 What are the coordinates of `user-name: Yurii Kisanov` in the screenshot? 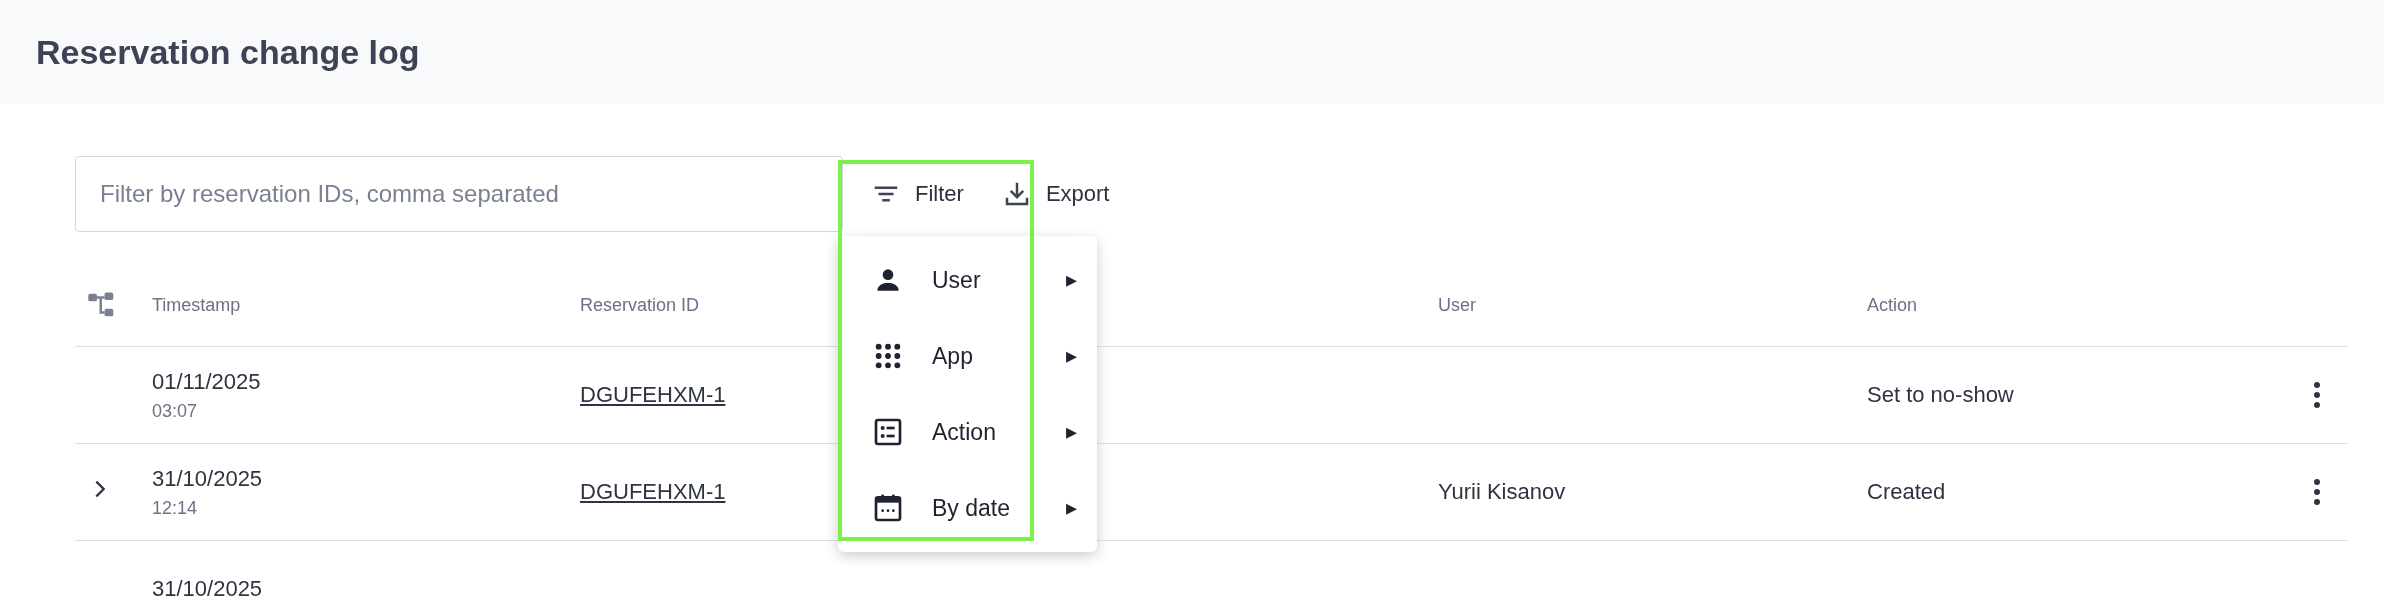 It's located at (1502, 491).